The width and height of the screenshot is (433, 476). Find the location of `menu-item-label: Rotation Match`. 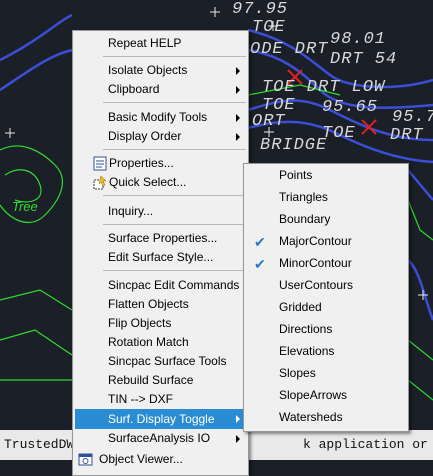

menu-item-label: Rotation Match is located at coordinates (148, 342).